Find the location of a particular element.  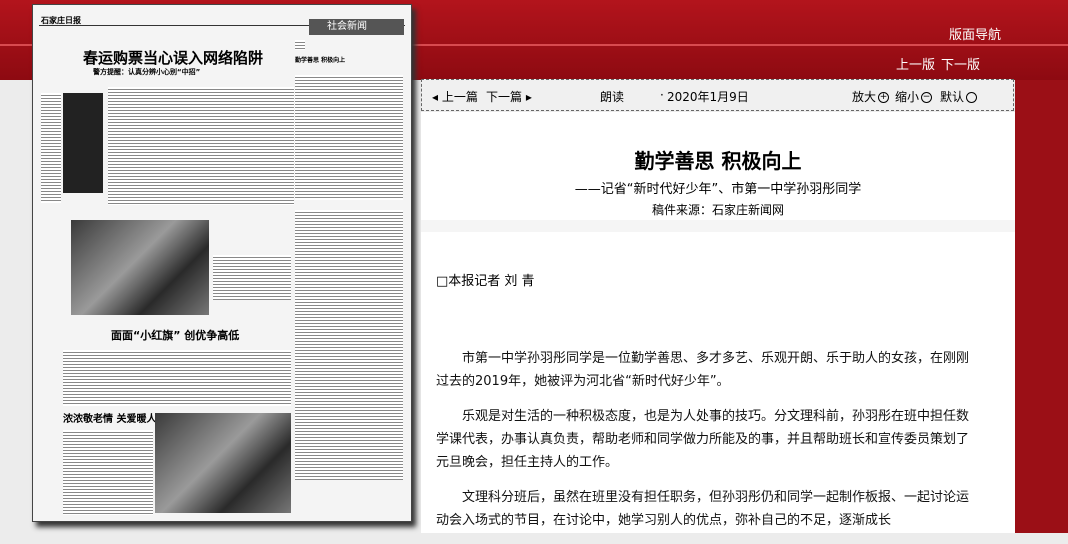

article-toolbar: ◂ 上一篇 下一篇 ▸ 朗读 · 2020年1月9日 放大 + 缩小 − 默认 is located at coordinates (717, 95).